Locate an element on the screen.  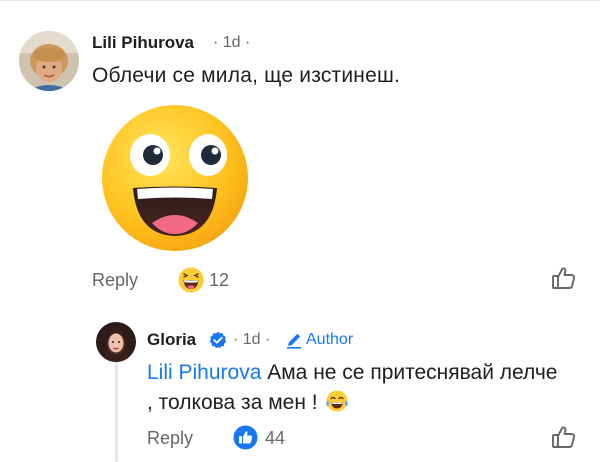
verified-badge-icon is located at coordinates (218, 340).